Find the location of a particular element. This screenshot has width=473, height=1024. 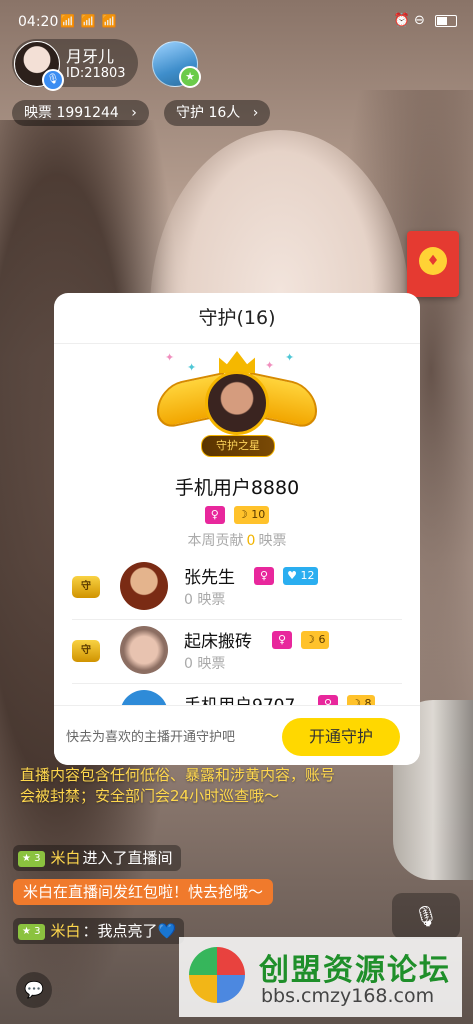

guard-pill: 守护 16人 › is located at coordinates (217, 113).